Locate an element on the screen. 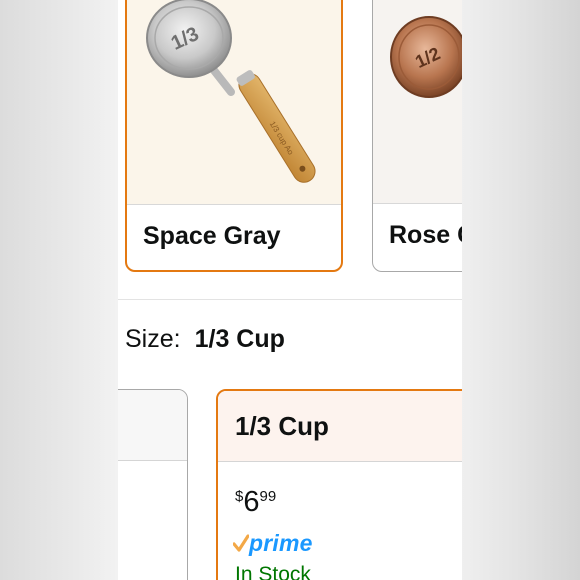 This screenshot has height=580, width=580. price: $699 is located at coordinates (255, 502).